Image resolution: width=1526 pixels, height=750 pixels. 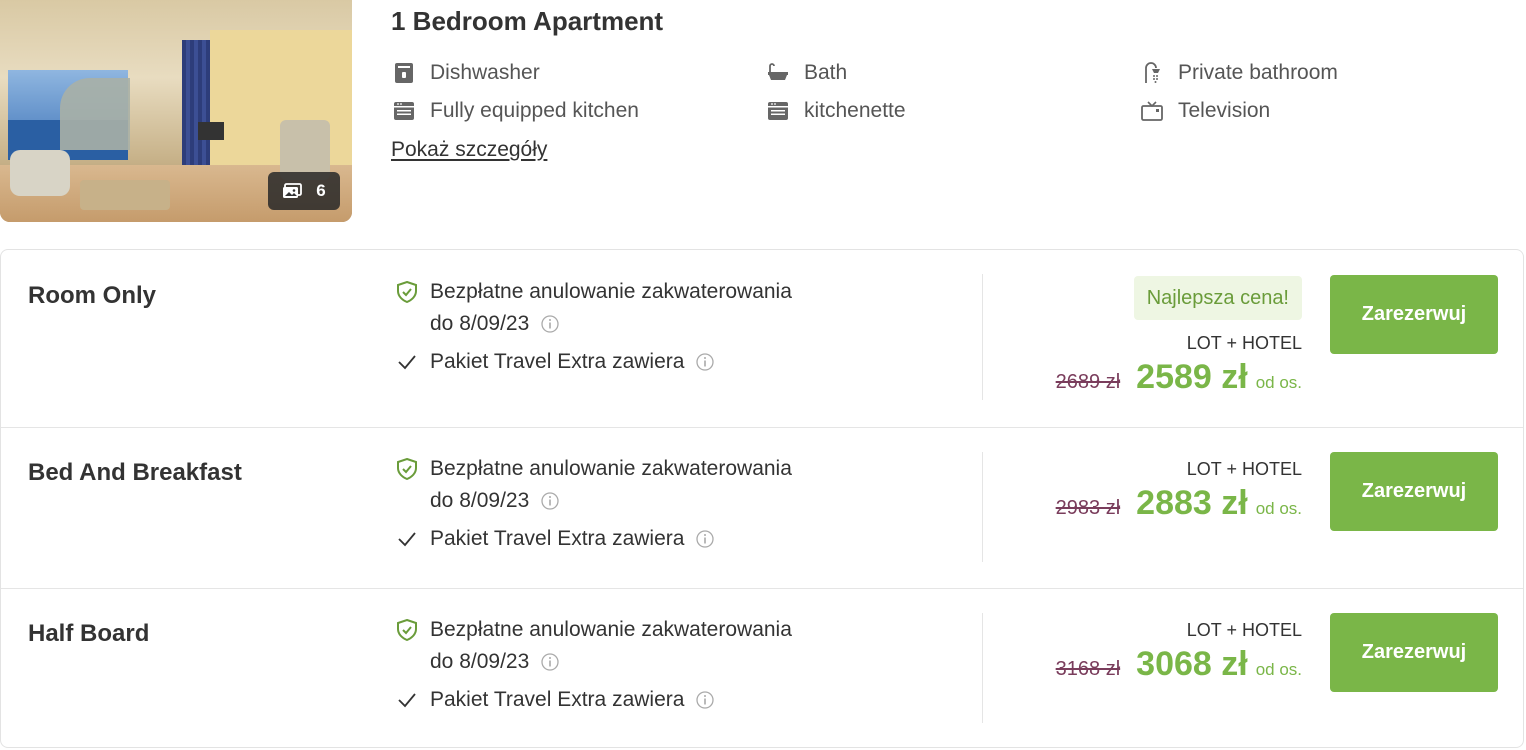 I want to click on show-details-link: Pokaż szczegóły, so click(x=469, y=150).